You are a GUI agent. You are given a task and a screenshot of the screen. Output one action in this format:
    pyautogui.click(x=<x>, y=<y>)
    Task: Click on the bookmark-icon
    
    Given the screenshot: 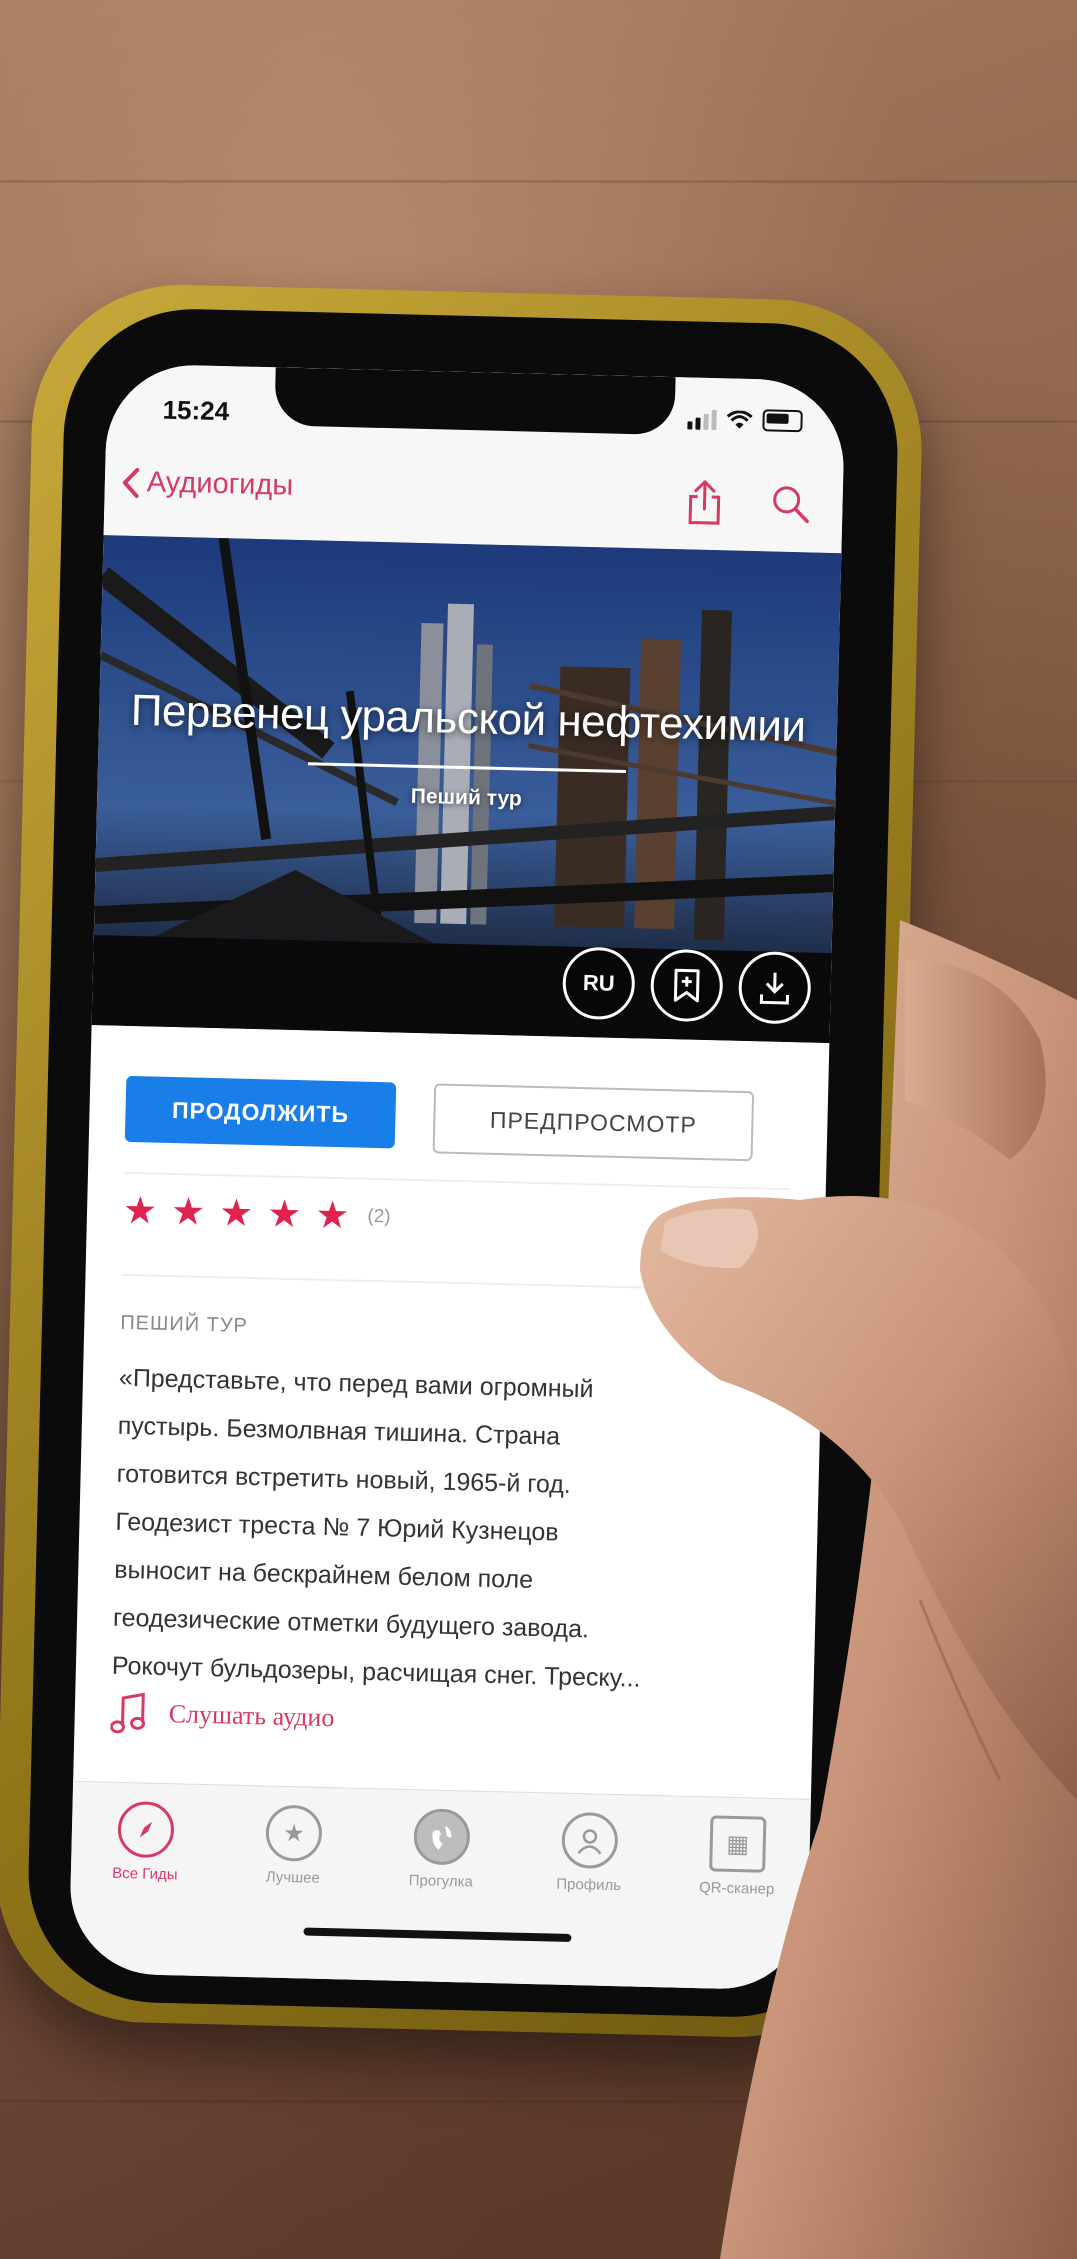 What is the action you would take?
    pyautogui.click(x=686, y=985)
    